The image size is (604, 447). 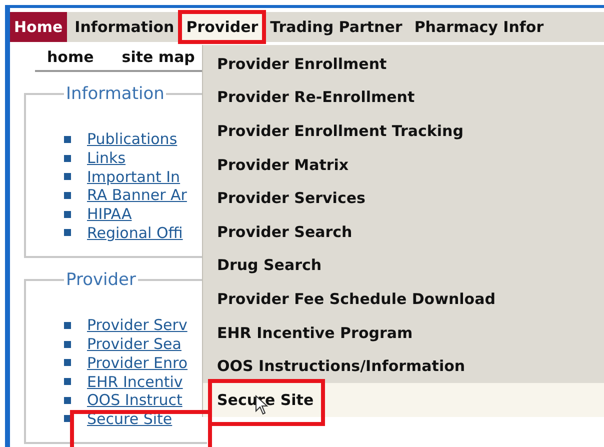 I want to click on section-title: Information, so click(x=115, y=94).